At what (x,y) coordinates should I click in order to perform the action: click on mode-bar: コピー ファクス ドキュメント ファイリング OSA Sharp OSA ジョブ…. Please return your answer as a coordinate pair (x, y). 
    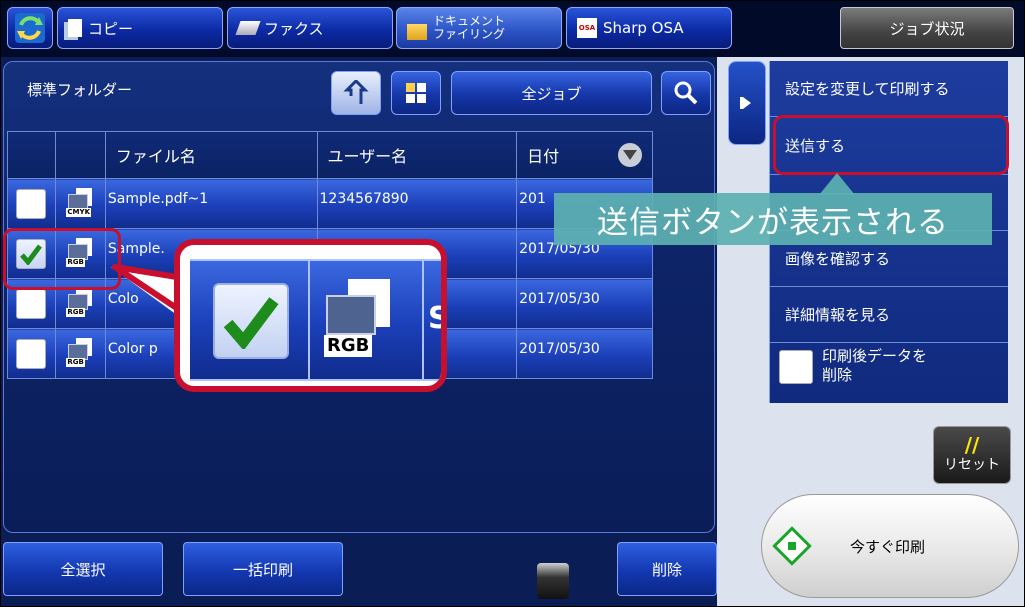
    Looking at the image, I should click on (512, 29).